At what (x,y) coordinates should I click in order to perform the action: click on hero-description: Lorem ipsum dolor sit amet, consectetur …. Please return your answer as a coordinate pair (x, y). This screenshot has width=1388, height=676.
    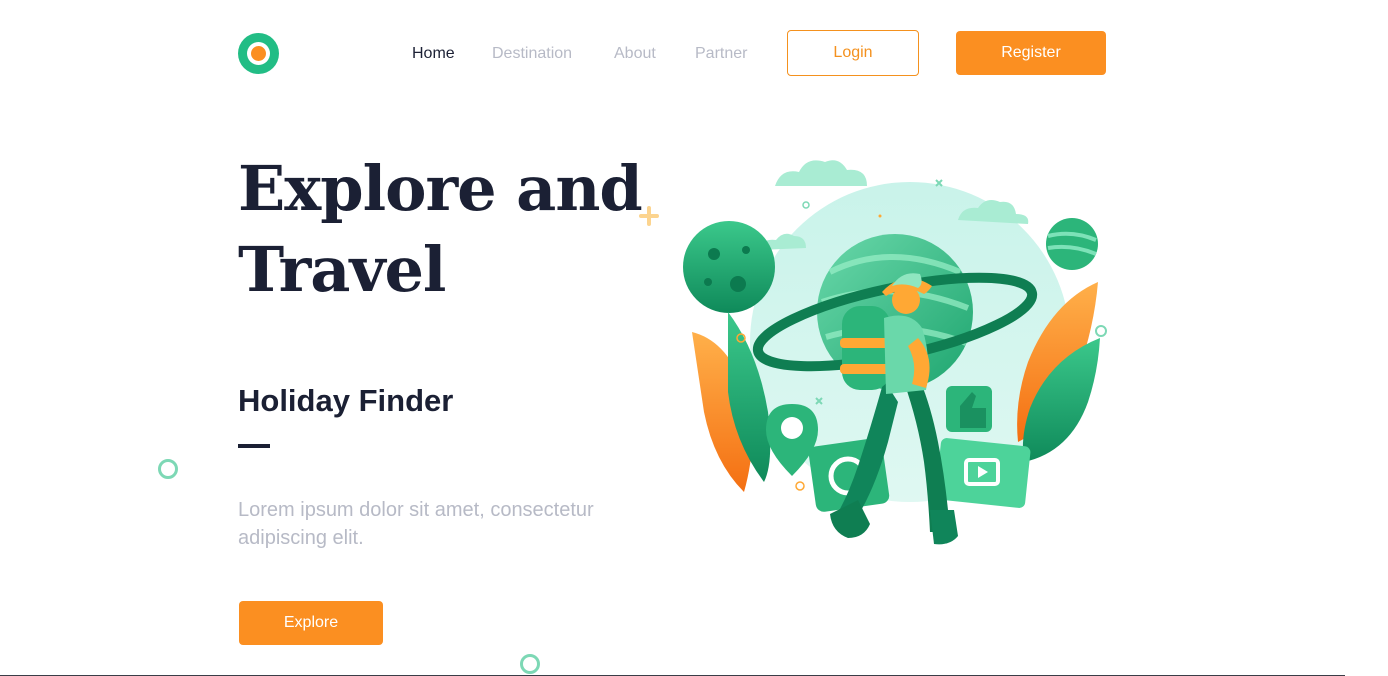
    Looking at the image, I should click on (416, 524).